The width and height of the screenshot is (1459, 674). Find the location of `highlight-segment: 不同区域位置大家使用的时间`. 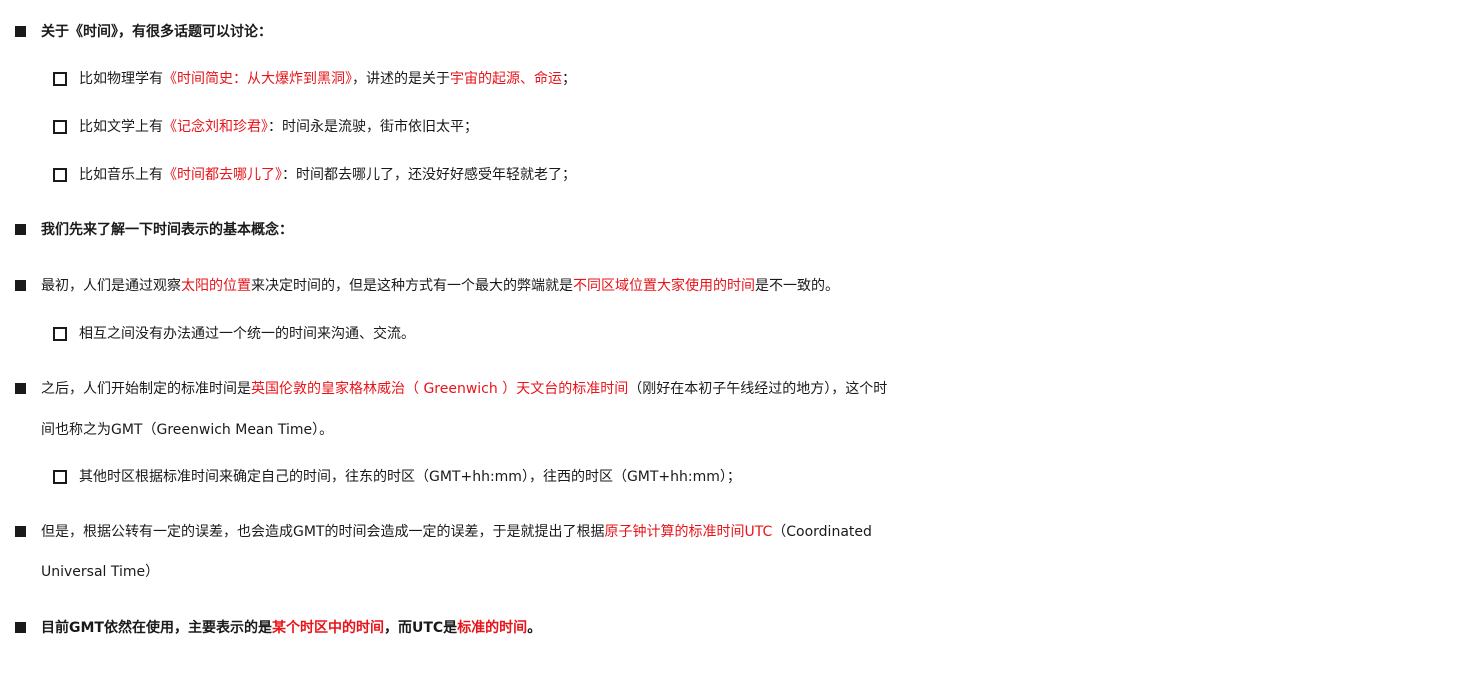

highlight-segment: 不同区域位置大家使用的时间 is located at coordinates (664, 286).